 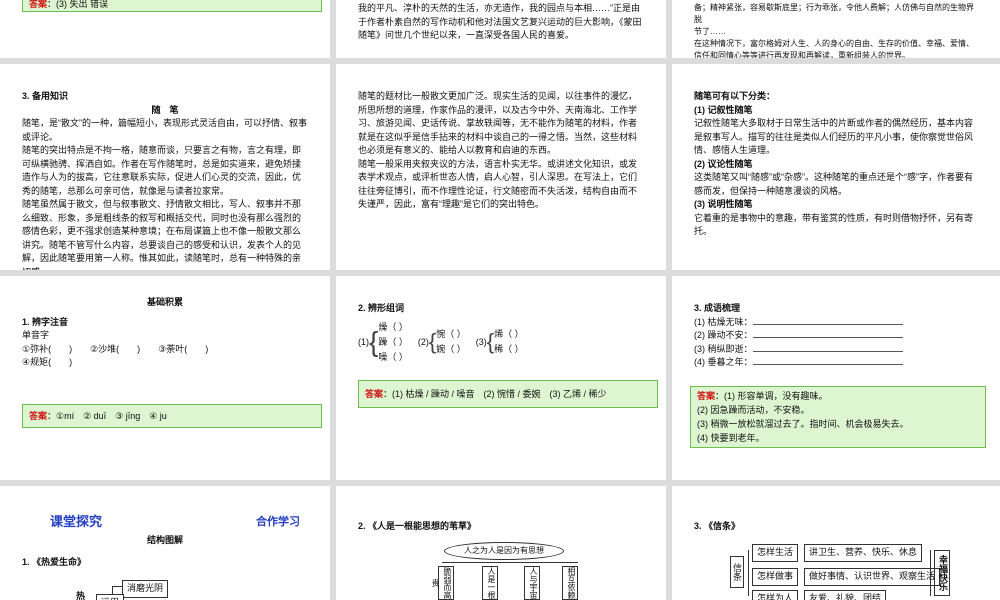 I want to click on section-tag: 合作学习, so click(x=278, y=522).